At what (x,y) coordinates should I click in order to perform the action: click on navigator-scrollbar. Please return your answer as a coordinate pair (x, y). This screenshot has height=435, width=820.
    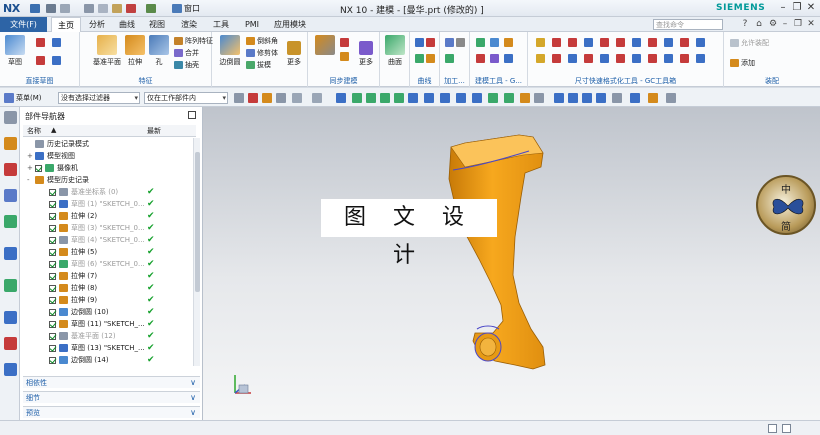
    Looking at the image, I should click on (196, 252).